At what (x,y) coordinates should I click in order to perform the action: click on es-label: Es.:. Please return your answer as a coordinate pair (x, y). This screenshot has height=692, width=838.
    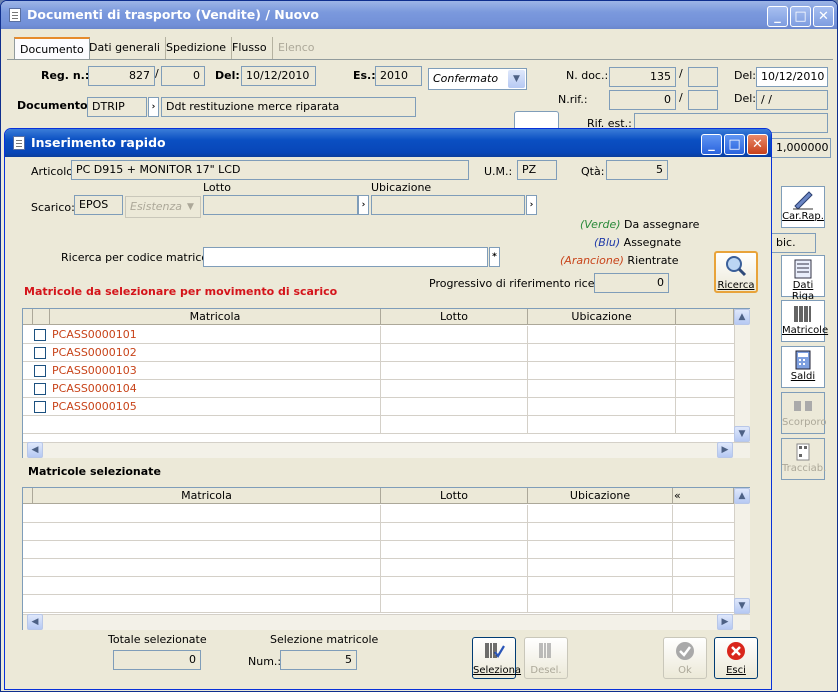
    Looking at the image, I should click on (364, 75).